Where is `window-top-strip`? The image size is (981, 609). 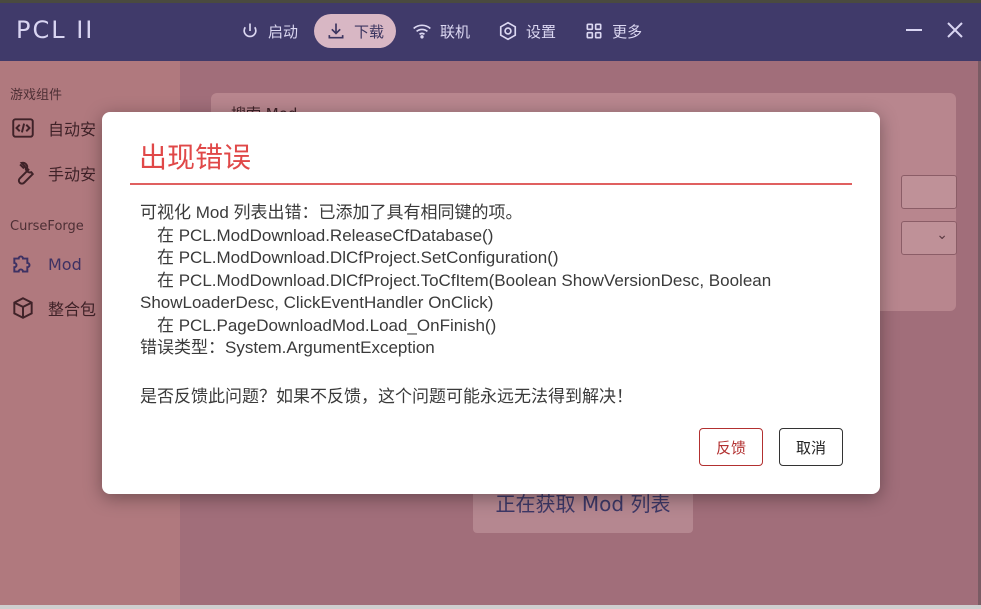
window-top-strip is located at coordinates (490, 1).